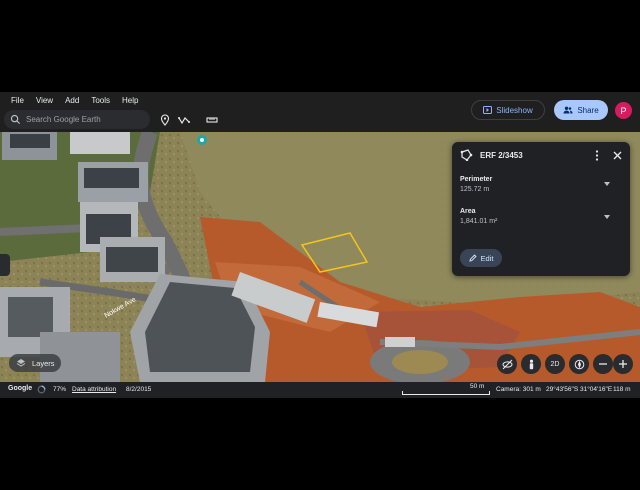 The height and width of the screenshot is (490, 640). I want to click on layers-button: Layers, so click(35, 363).